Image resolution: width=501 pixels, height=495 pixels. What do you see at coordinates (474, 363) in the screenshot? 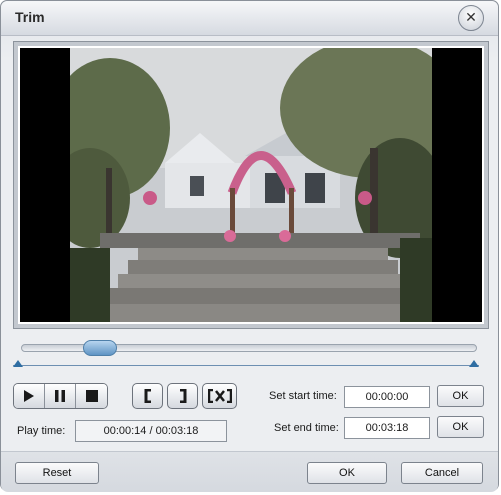
I see `end-marker` at bounding box center [474, 363].